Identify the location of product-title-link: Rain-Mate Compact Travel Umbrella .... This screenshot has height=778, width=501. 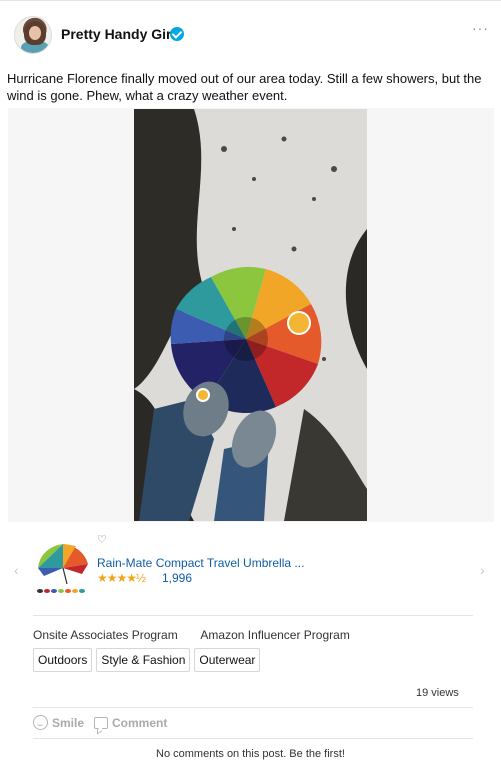
(200, 563).